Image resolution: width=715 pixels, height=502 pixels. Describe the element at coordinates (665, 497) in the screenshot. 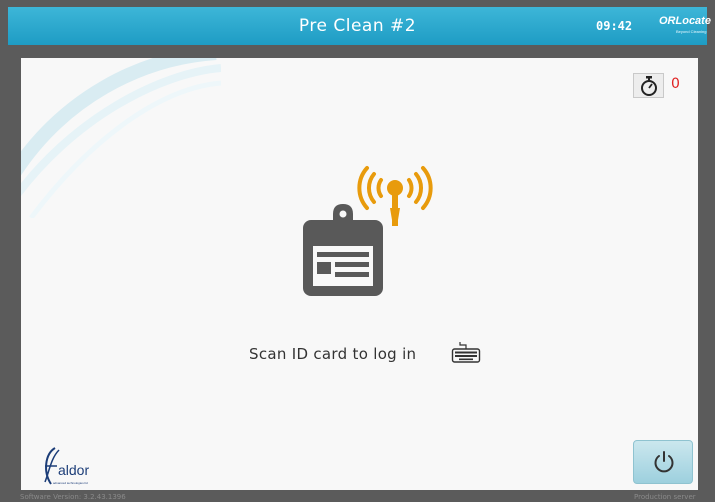

I see `server-mode: Production server` at that location.